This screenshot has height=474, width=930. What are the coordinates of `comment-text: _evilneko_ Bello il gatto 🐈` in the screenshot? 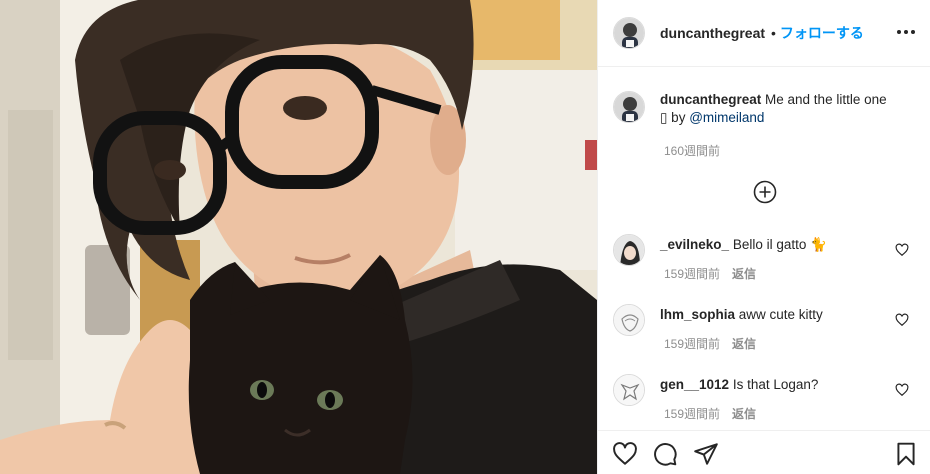 It's located at (770, 245).